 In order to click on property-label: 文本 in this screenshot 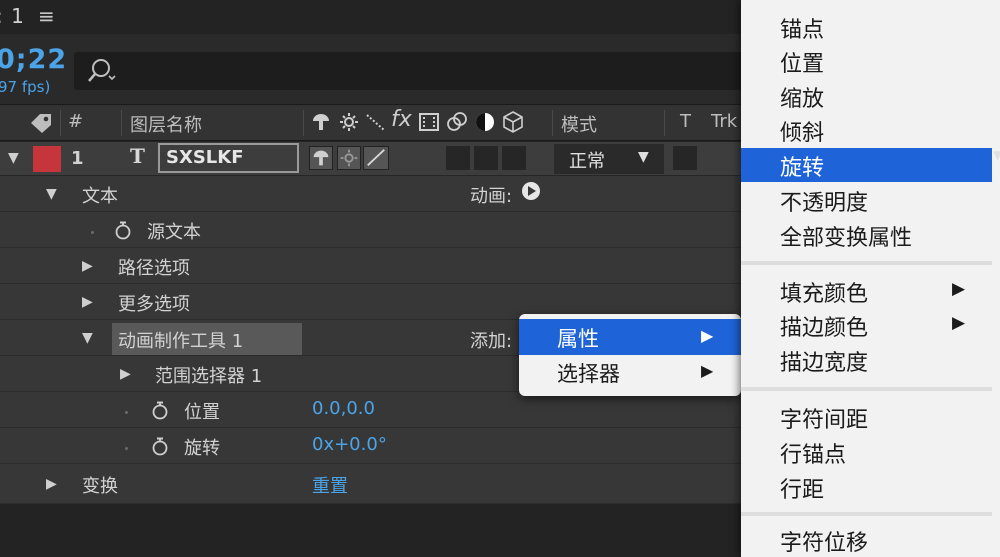, I will do `click(100, 196)`.